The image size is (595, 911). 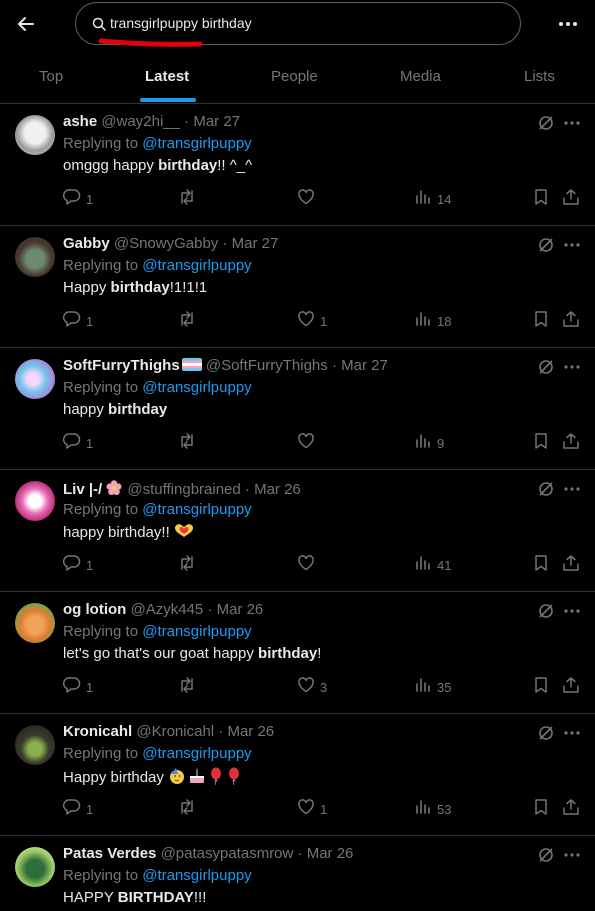 I want to click on user-handle: @stuffingbrained, so click(x=183, y=489).